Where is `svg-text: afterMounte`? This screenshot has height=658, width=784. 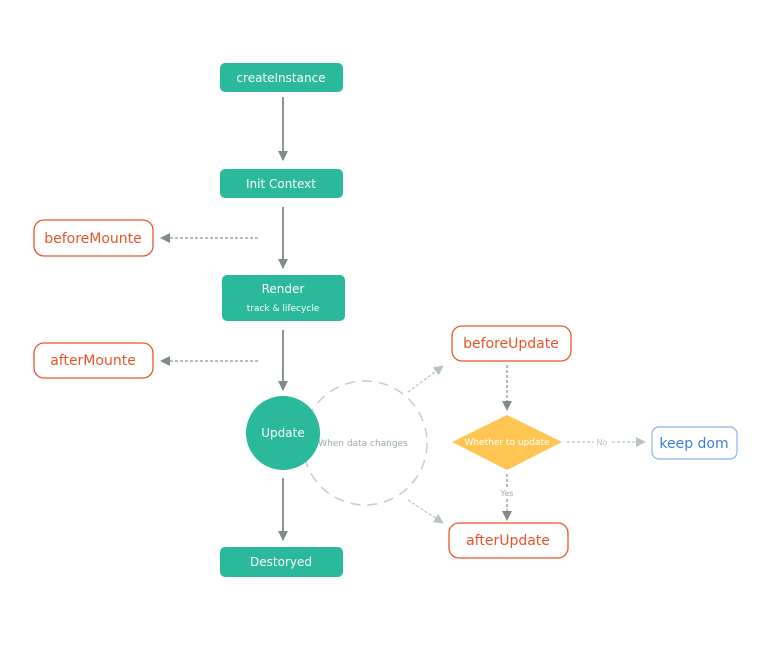
svg-text: afterMounte is located at coordinates (93, 361).